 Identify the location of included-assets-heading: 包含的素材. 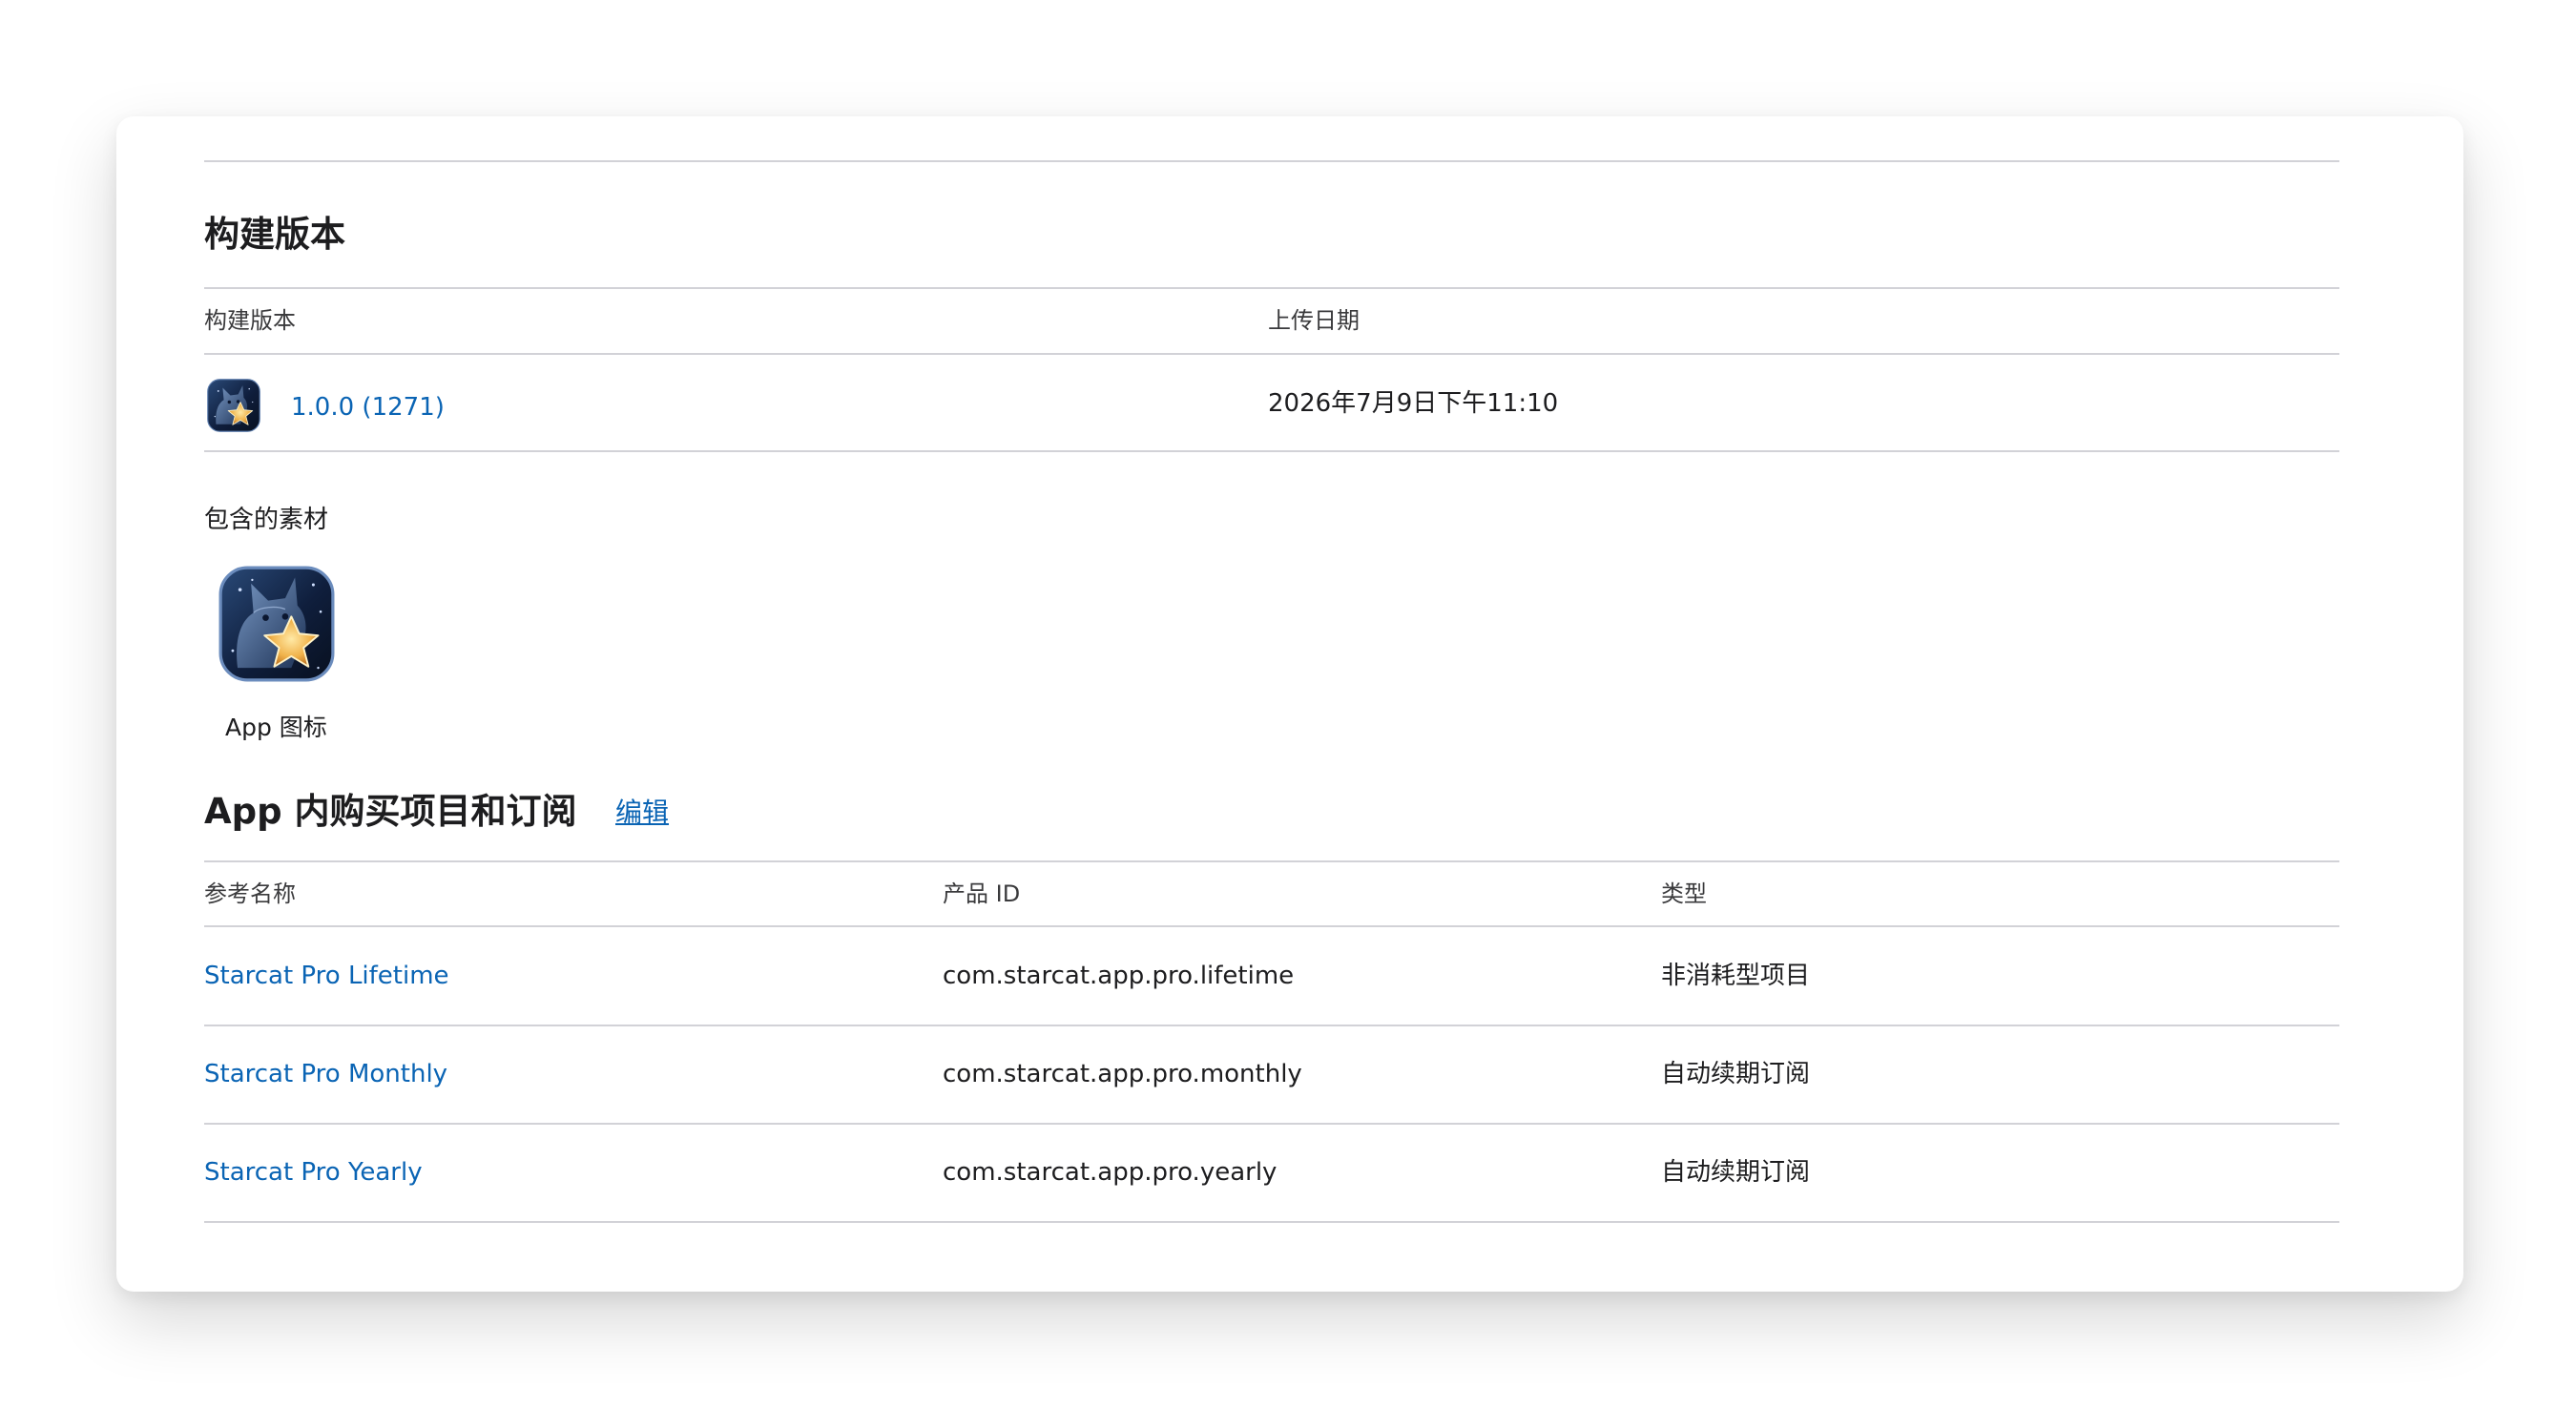
(266, 520).